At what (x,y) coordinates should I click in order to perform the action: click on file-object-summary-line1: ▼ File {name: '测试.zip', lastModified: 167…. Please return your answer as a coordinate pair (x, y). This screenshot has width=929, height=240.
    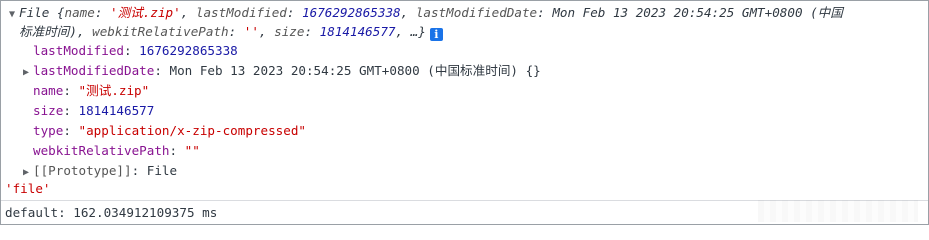
    Looking at the image, I should click on (424, 13).